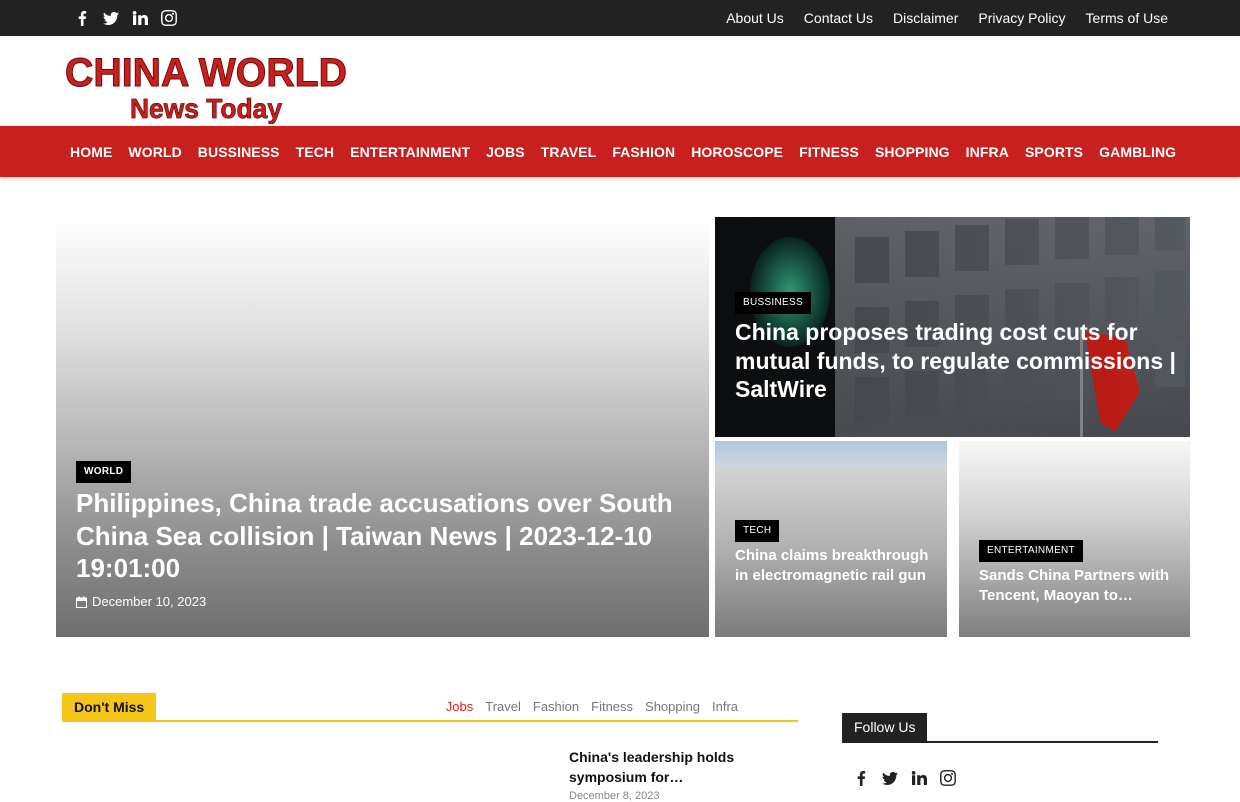  What do you see at coordinates (987, 152) in the screenshot?
I see `nav-item-infra: INFRA` at bounding box center [987, 152].